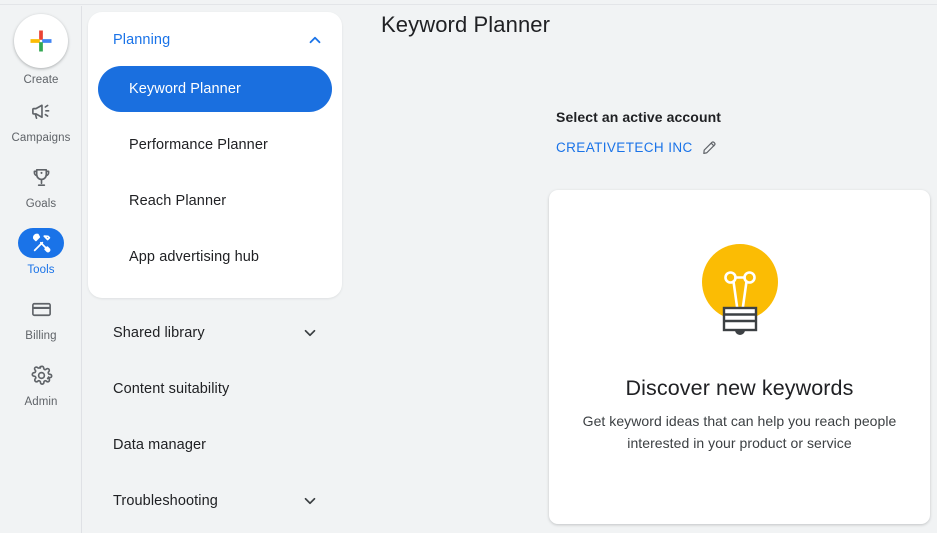 The height and width of the screenshot is (533, 937). I want to click on chevron-up-icon, so click(315, 40).